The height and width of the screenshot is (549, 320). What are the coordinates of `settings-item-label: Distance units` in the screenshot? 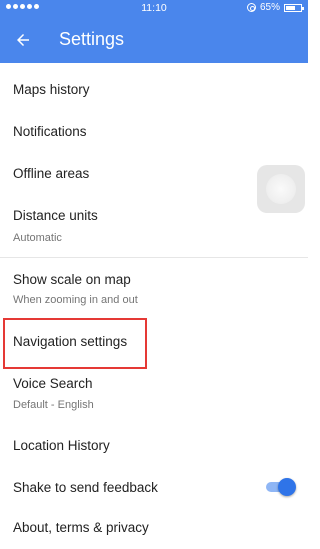 It's located at (55, 215).